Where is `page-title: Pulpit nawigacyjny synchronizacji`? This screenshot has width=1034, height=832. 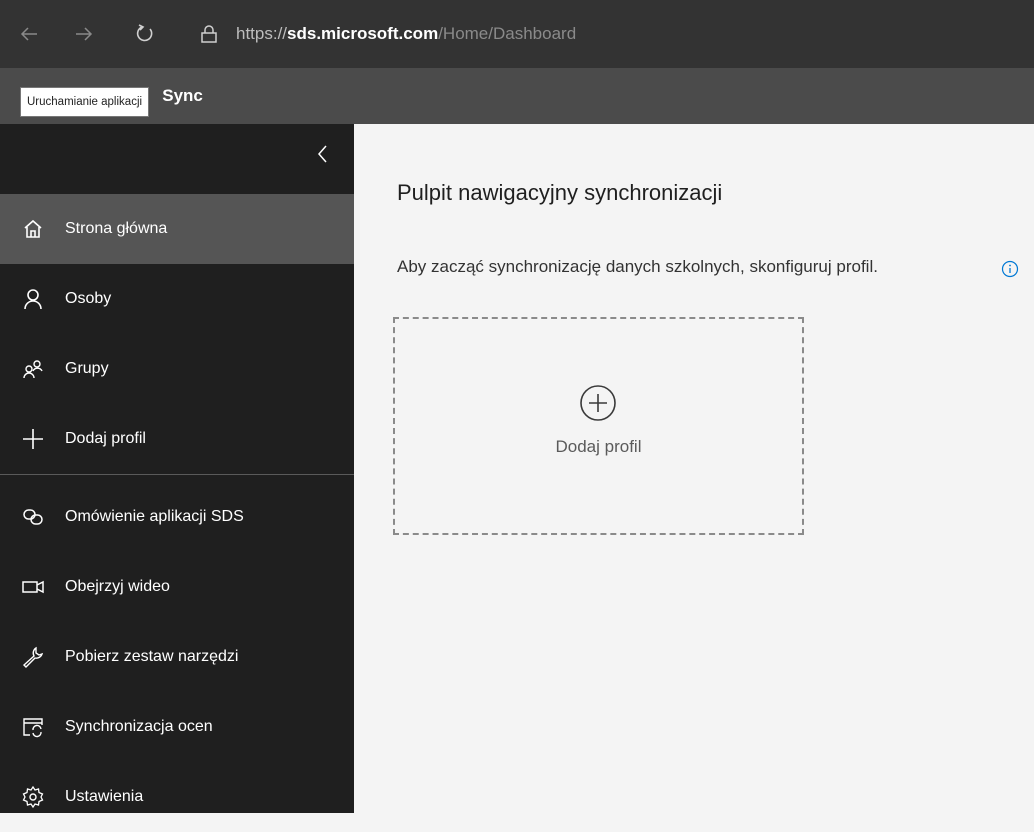 page-title: Pulpit nawigacyjny synchronizacji is located at coordinates (560, 192).